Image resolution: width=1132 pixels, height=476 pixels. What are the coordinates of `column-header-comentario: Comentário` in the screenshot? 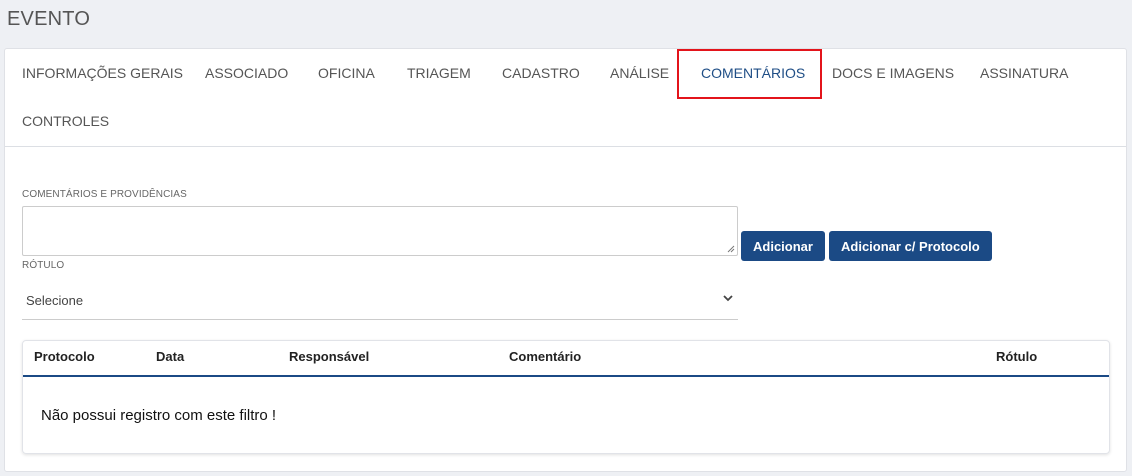 It's located at (545, 356).